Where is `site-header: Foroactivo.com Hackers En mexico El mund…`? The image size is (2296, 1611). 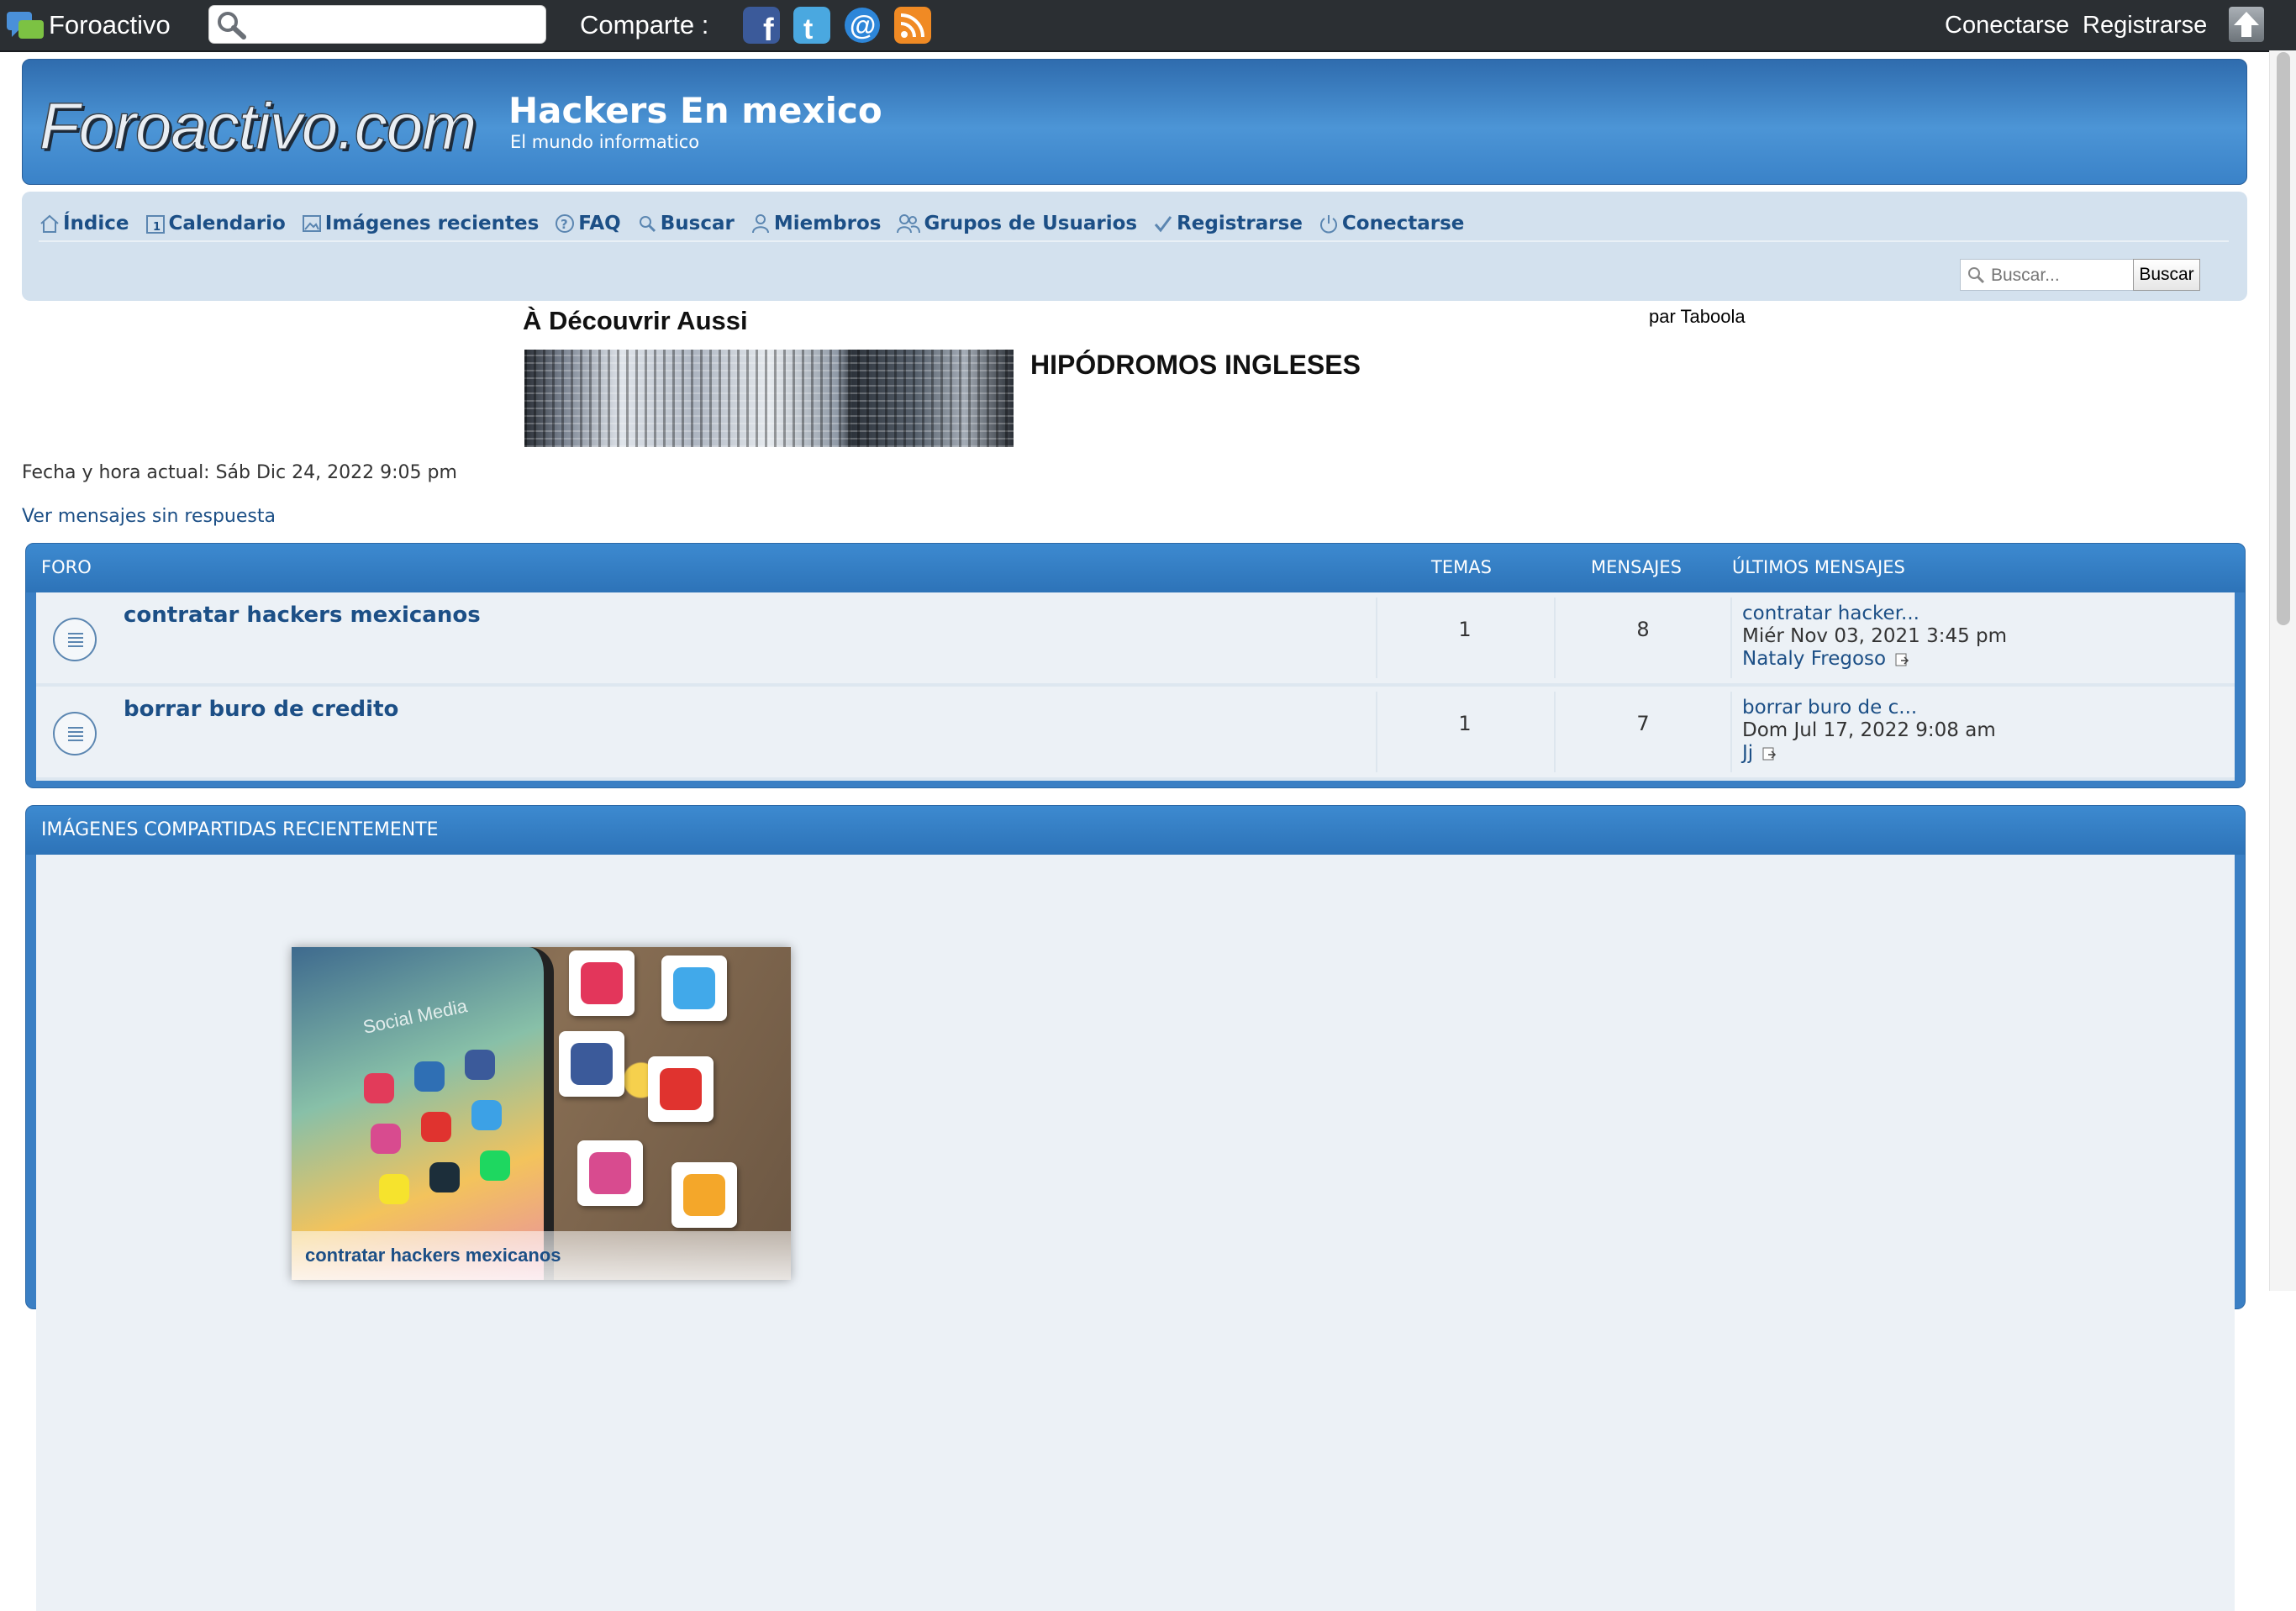
site-header: Foroactivo.com Hackers En mexico El mund… is located at coordinates (1135, 122).